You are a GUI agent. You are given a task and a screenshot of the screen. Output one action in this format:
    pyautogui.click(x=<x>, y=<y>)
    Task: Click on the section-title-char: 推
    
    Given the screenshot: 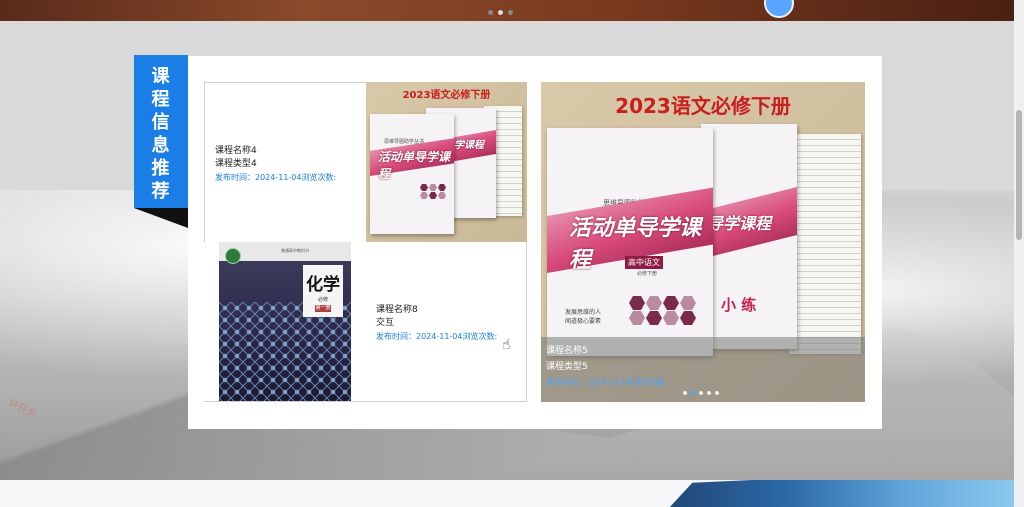 What is the action you would take?
    pyautogui.click(x=161, y=168)
    